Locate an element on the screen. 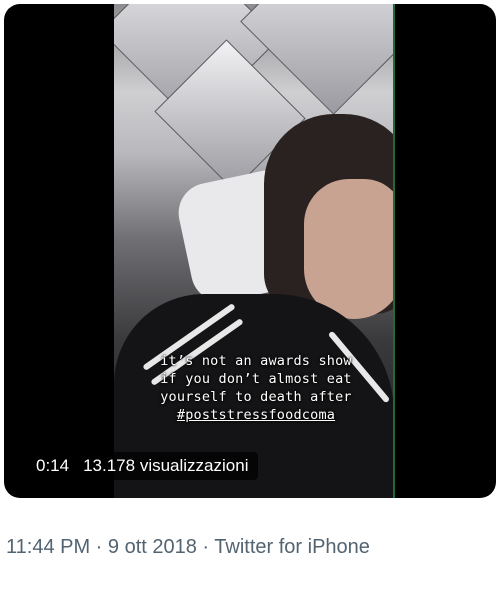  video-timestamp: 0:14 is located at coordinates (53, 465).